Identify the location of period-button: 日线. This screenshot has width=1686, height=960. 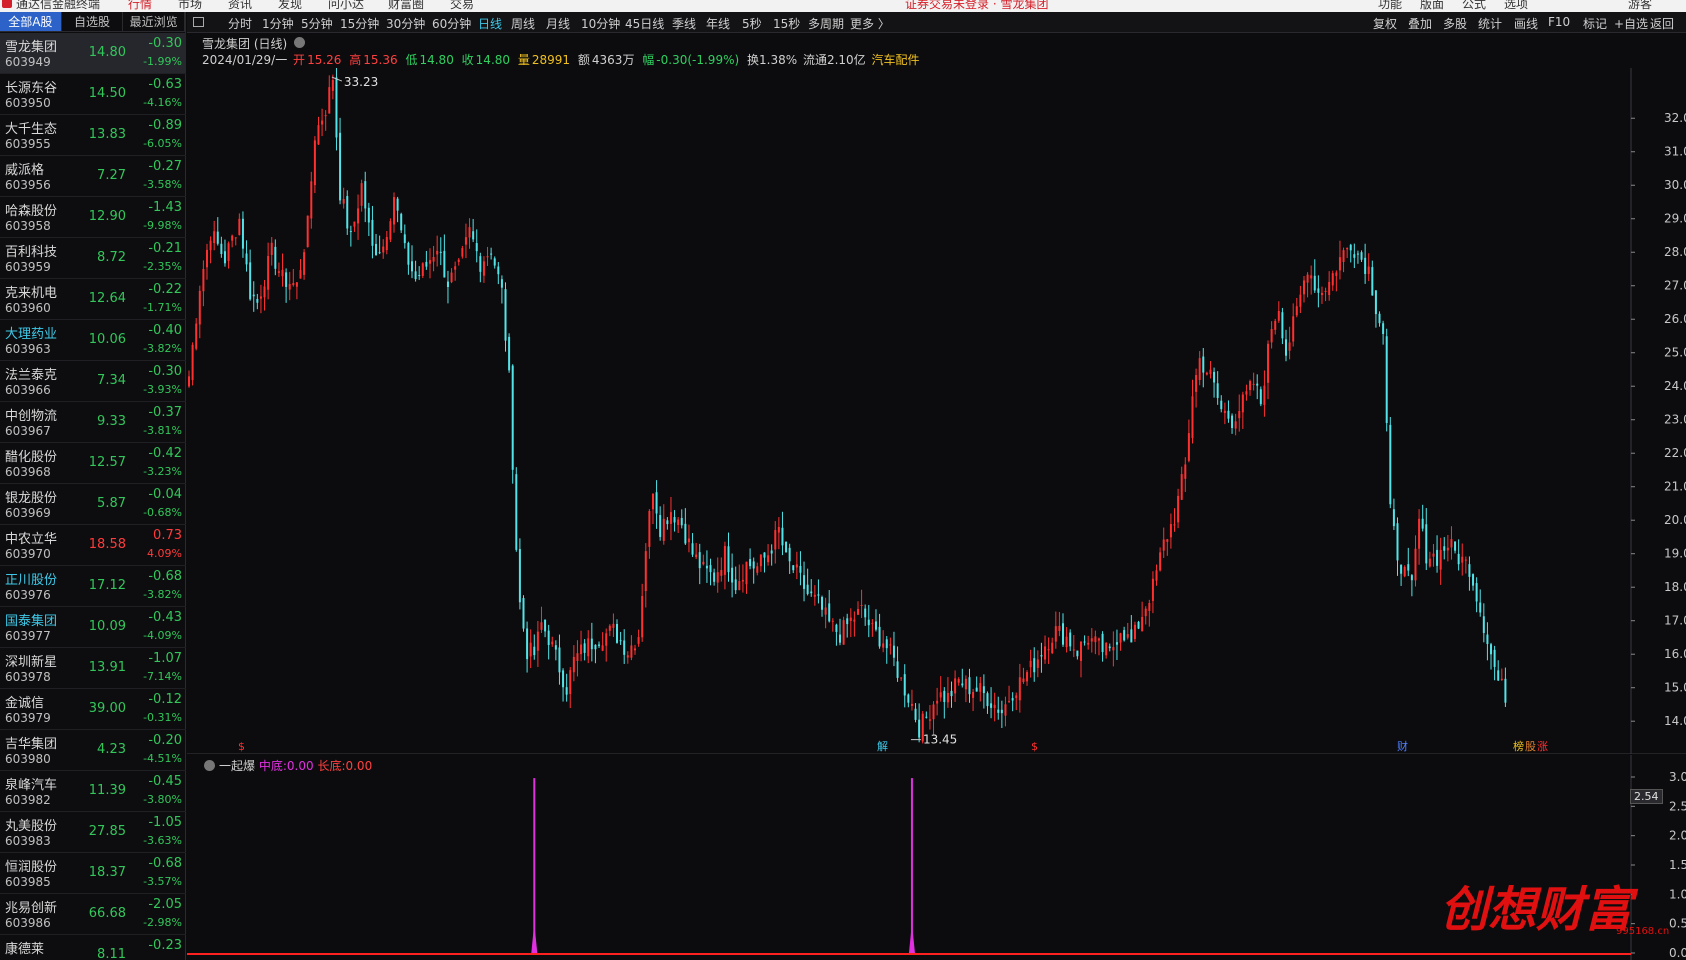
(490, 23).